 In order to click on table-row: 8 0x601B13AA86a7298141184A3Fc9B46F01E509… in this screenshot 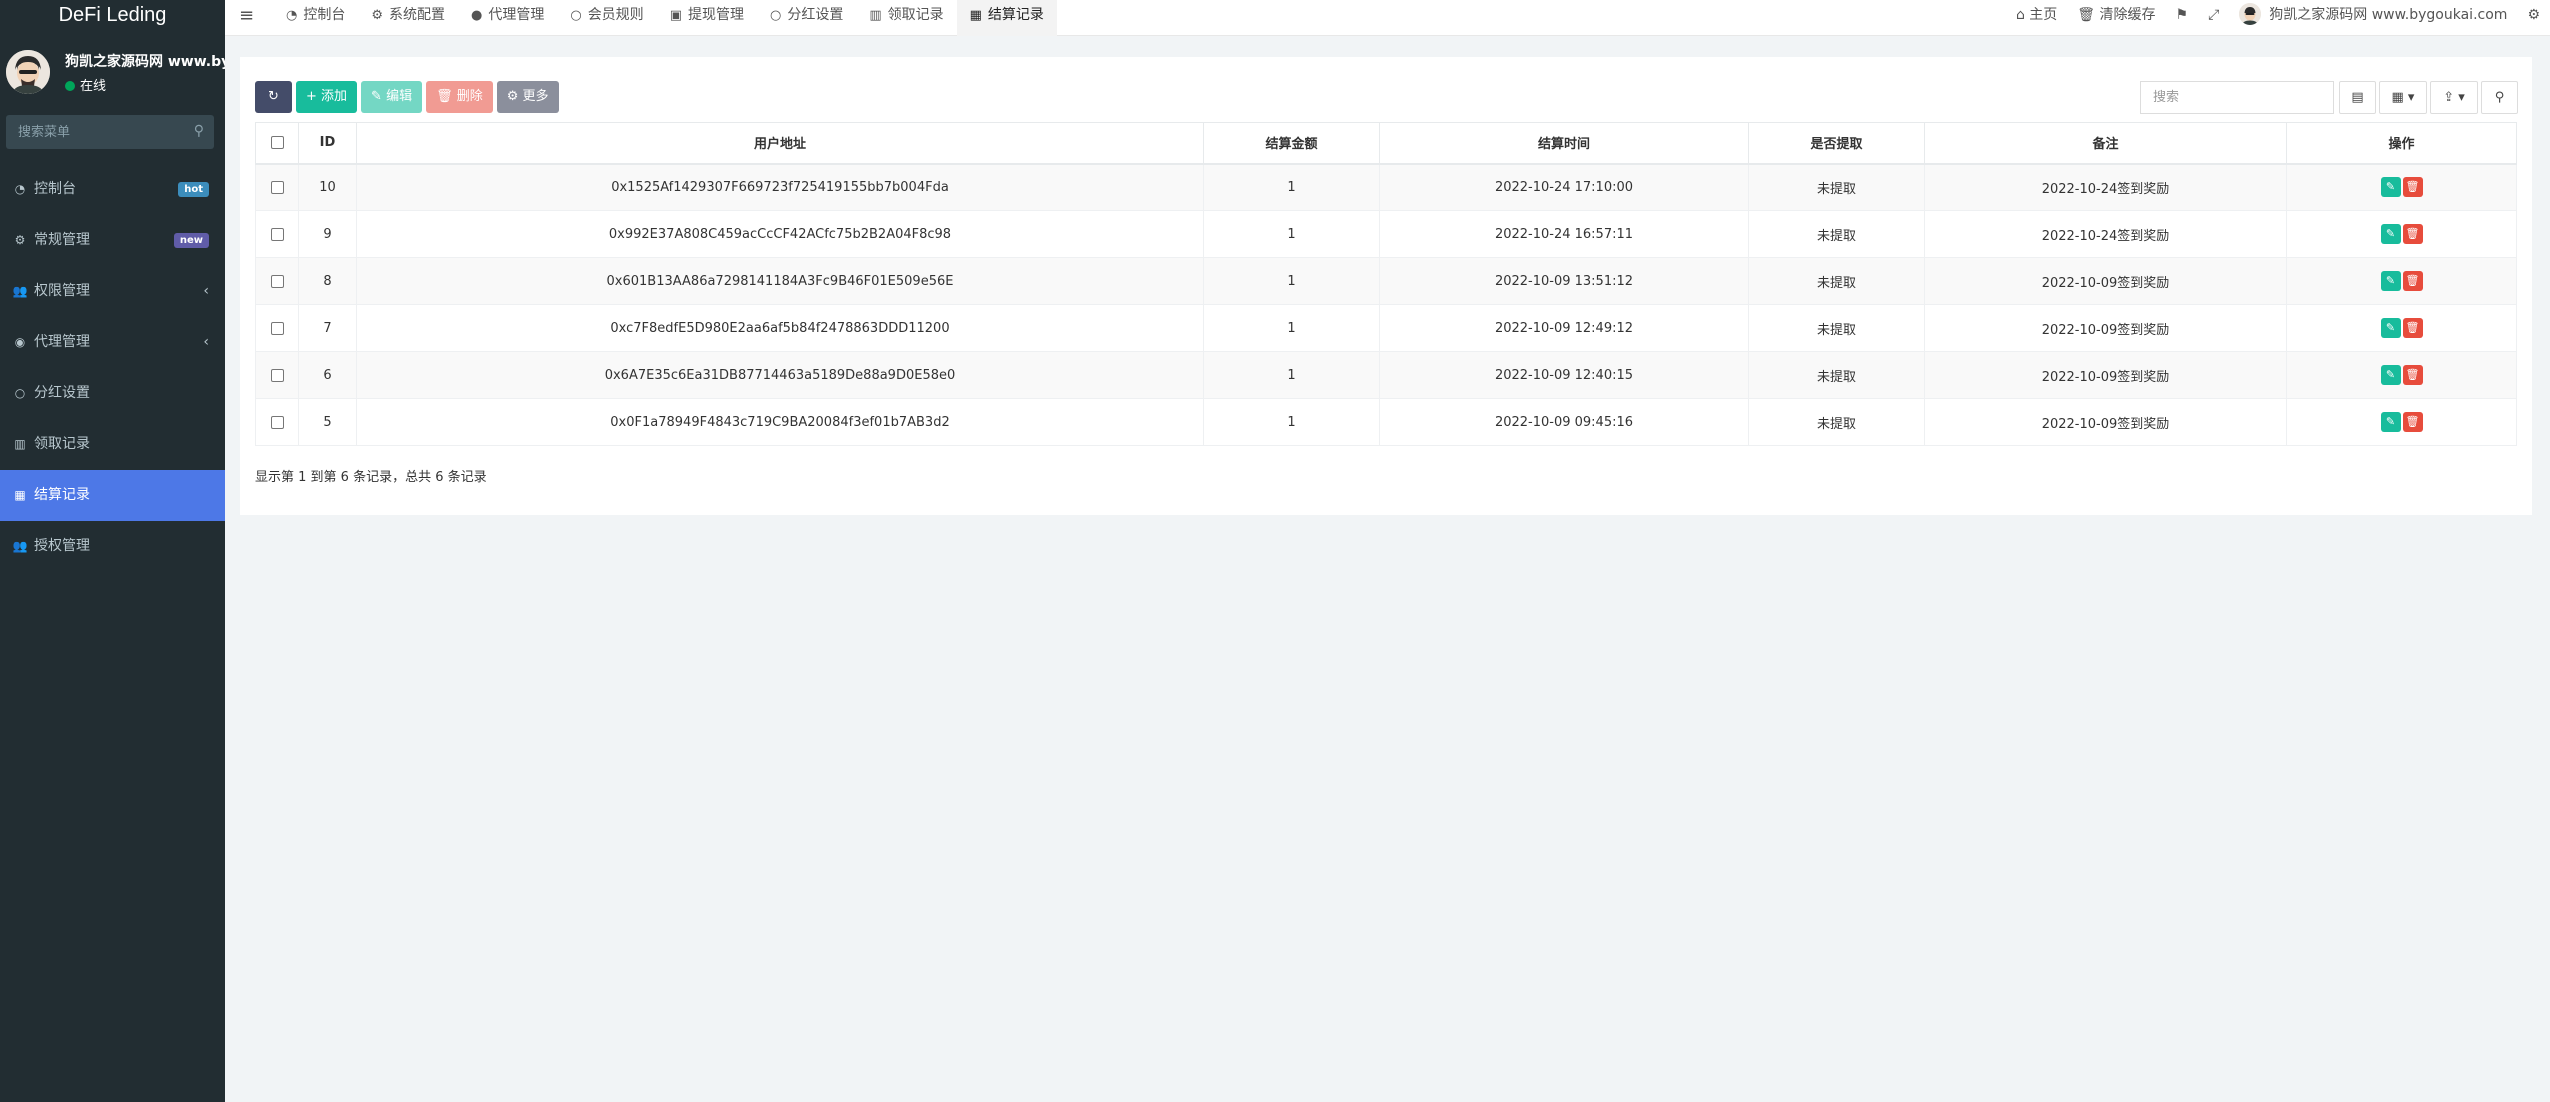, I will do `click(1386, 281)`.